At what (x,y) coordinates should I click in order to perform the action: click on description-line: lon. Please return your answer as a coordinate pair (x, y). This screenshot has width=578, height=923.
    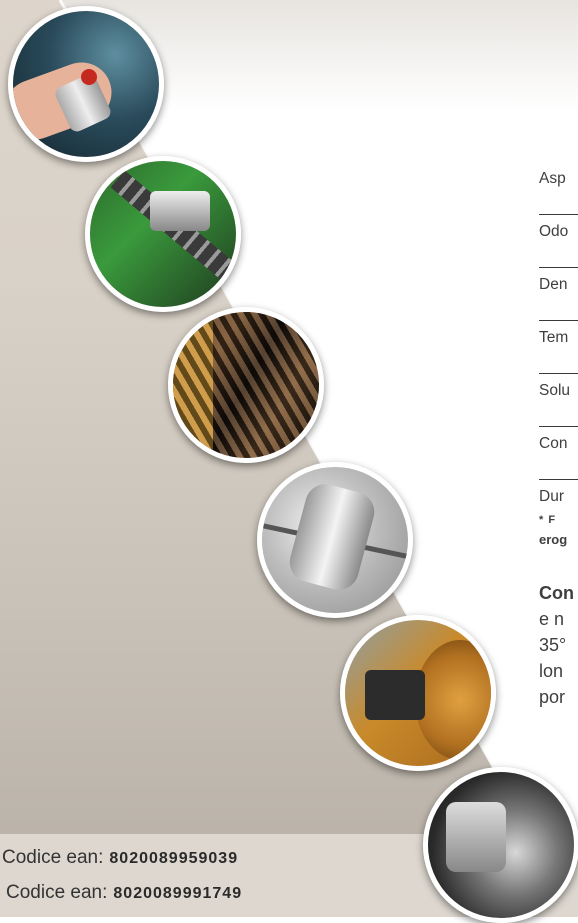
    Looking at the image, I should click on (551, 671).